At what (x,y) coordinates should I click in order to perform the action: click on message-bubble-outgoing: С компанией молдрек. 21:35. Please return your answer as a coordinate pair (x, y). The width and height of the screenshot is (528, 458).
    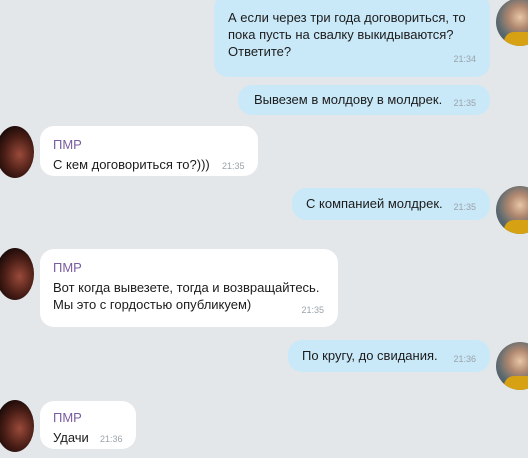
    Looking at the image, I should click on (391, 204).